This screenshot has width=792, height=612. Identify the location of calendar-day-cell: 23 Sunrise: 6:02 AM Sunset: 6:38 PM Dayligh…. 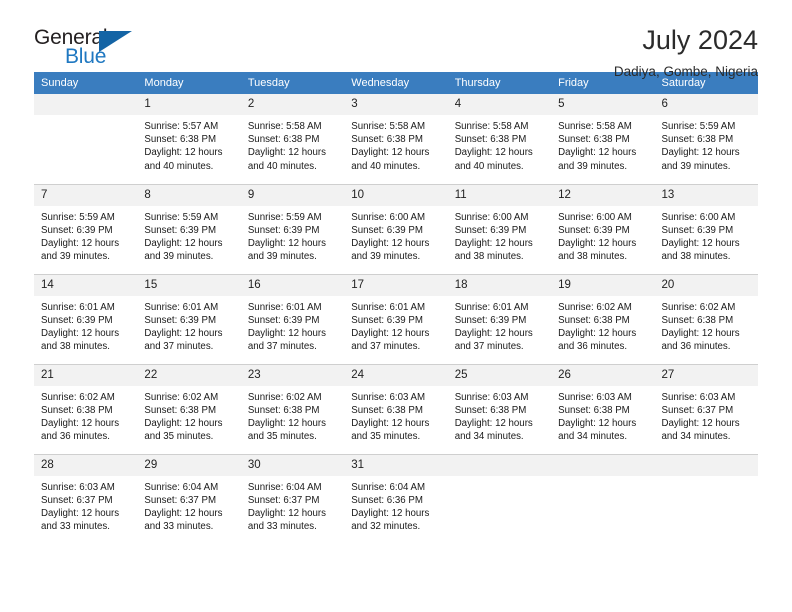
(292, 409).